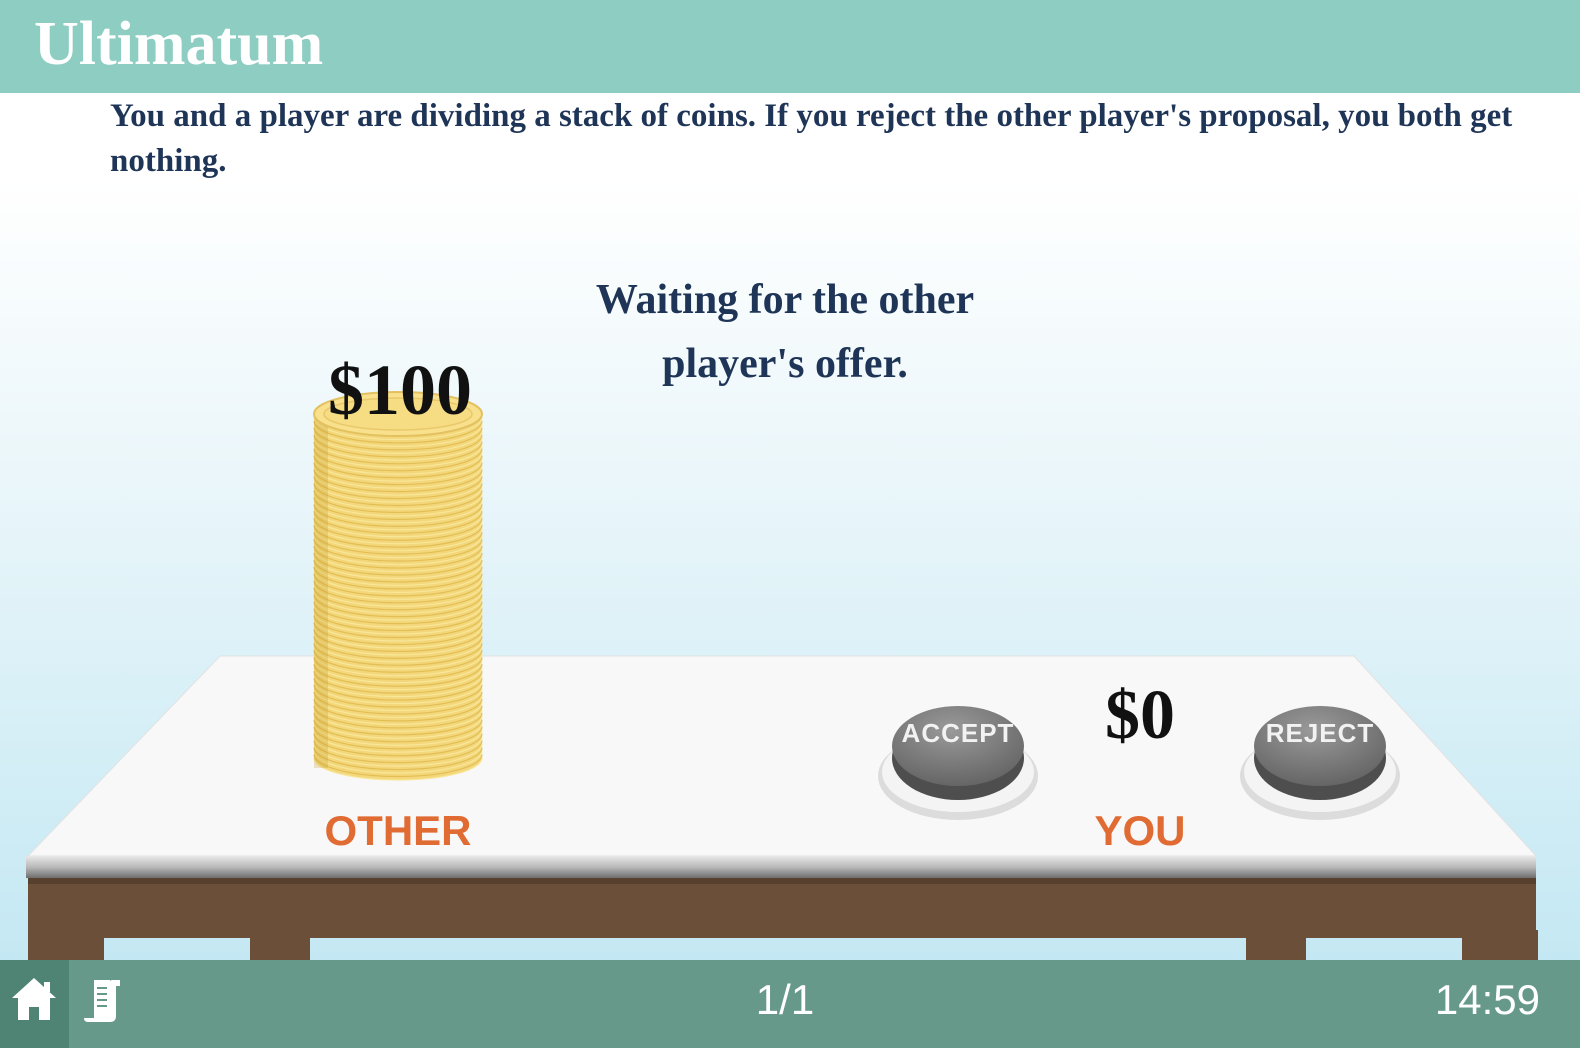  Describe the element at coordinates (1487, 999) in the screenshot. I see `timer: 14:59` at that location.